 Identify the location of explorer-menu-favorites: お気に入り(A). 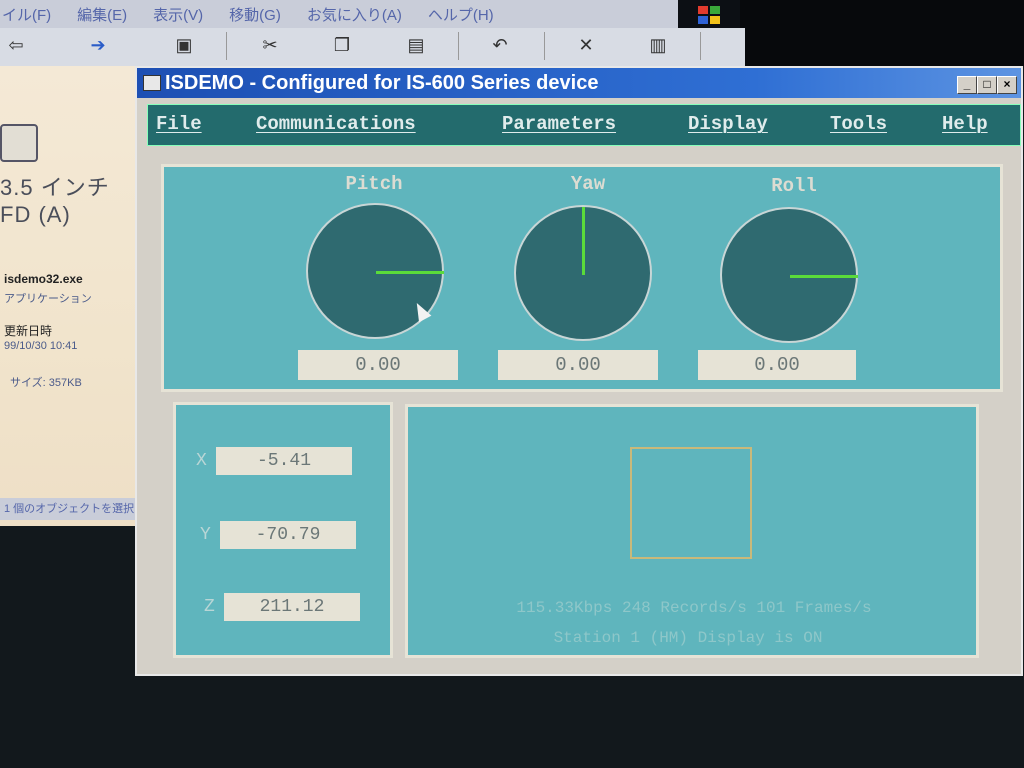
(354, 14).